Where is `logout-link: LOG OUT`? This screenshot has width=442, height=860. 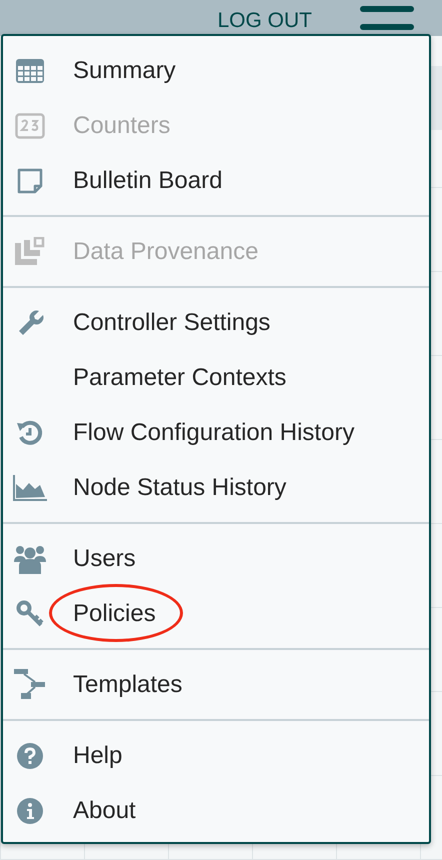 logout-link: LOG OUT is located at coordinates (264, 21).